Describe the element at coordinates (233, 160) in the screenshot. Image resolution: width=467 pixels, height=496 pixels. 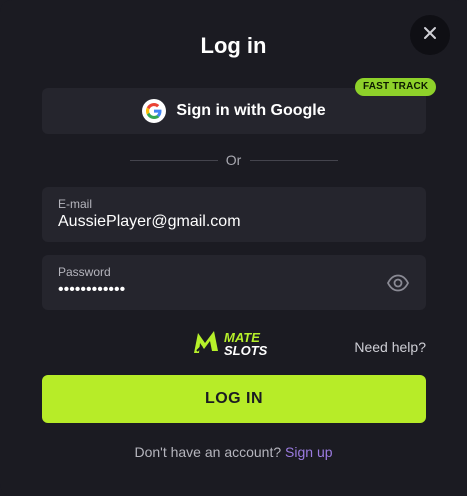
I see `divider-or: Or` at that location.